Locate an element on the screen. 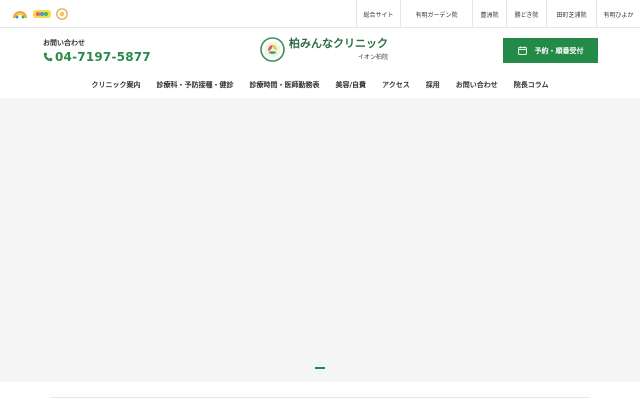 This screenshot has height=400, width=640. clinic-logo: 柏みんなクリニック イオン柏院 is located at coordinates (324, 49).